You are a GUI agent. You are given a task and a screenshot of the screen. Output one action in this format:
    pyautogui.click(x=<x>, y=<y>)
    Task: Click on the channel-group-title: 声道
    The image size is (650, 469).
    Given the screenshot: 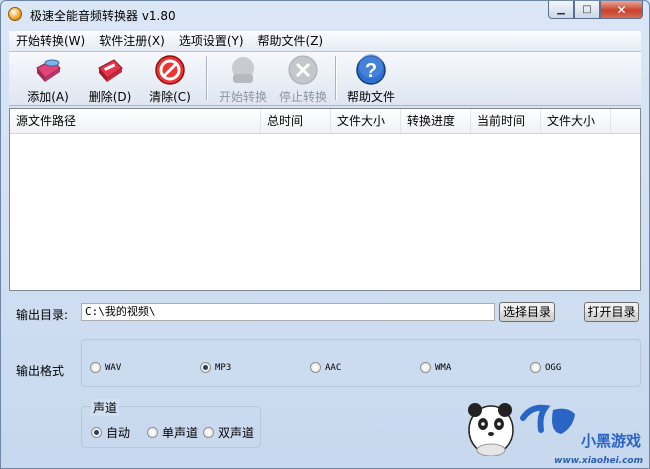 What is the action you would take?
    pyautogui.click(x=105, y=407)
    